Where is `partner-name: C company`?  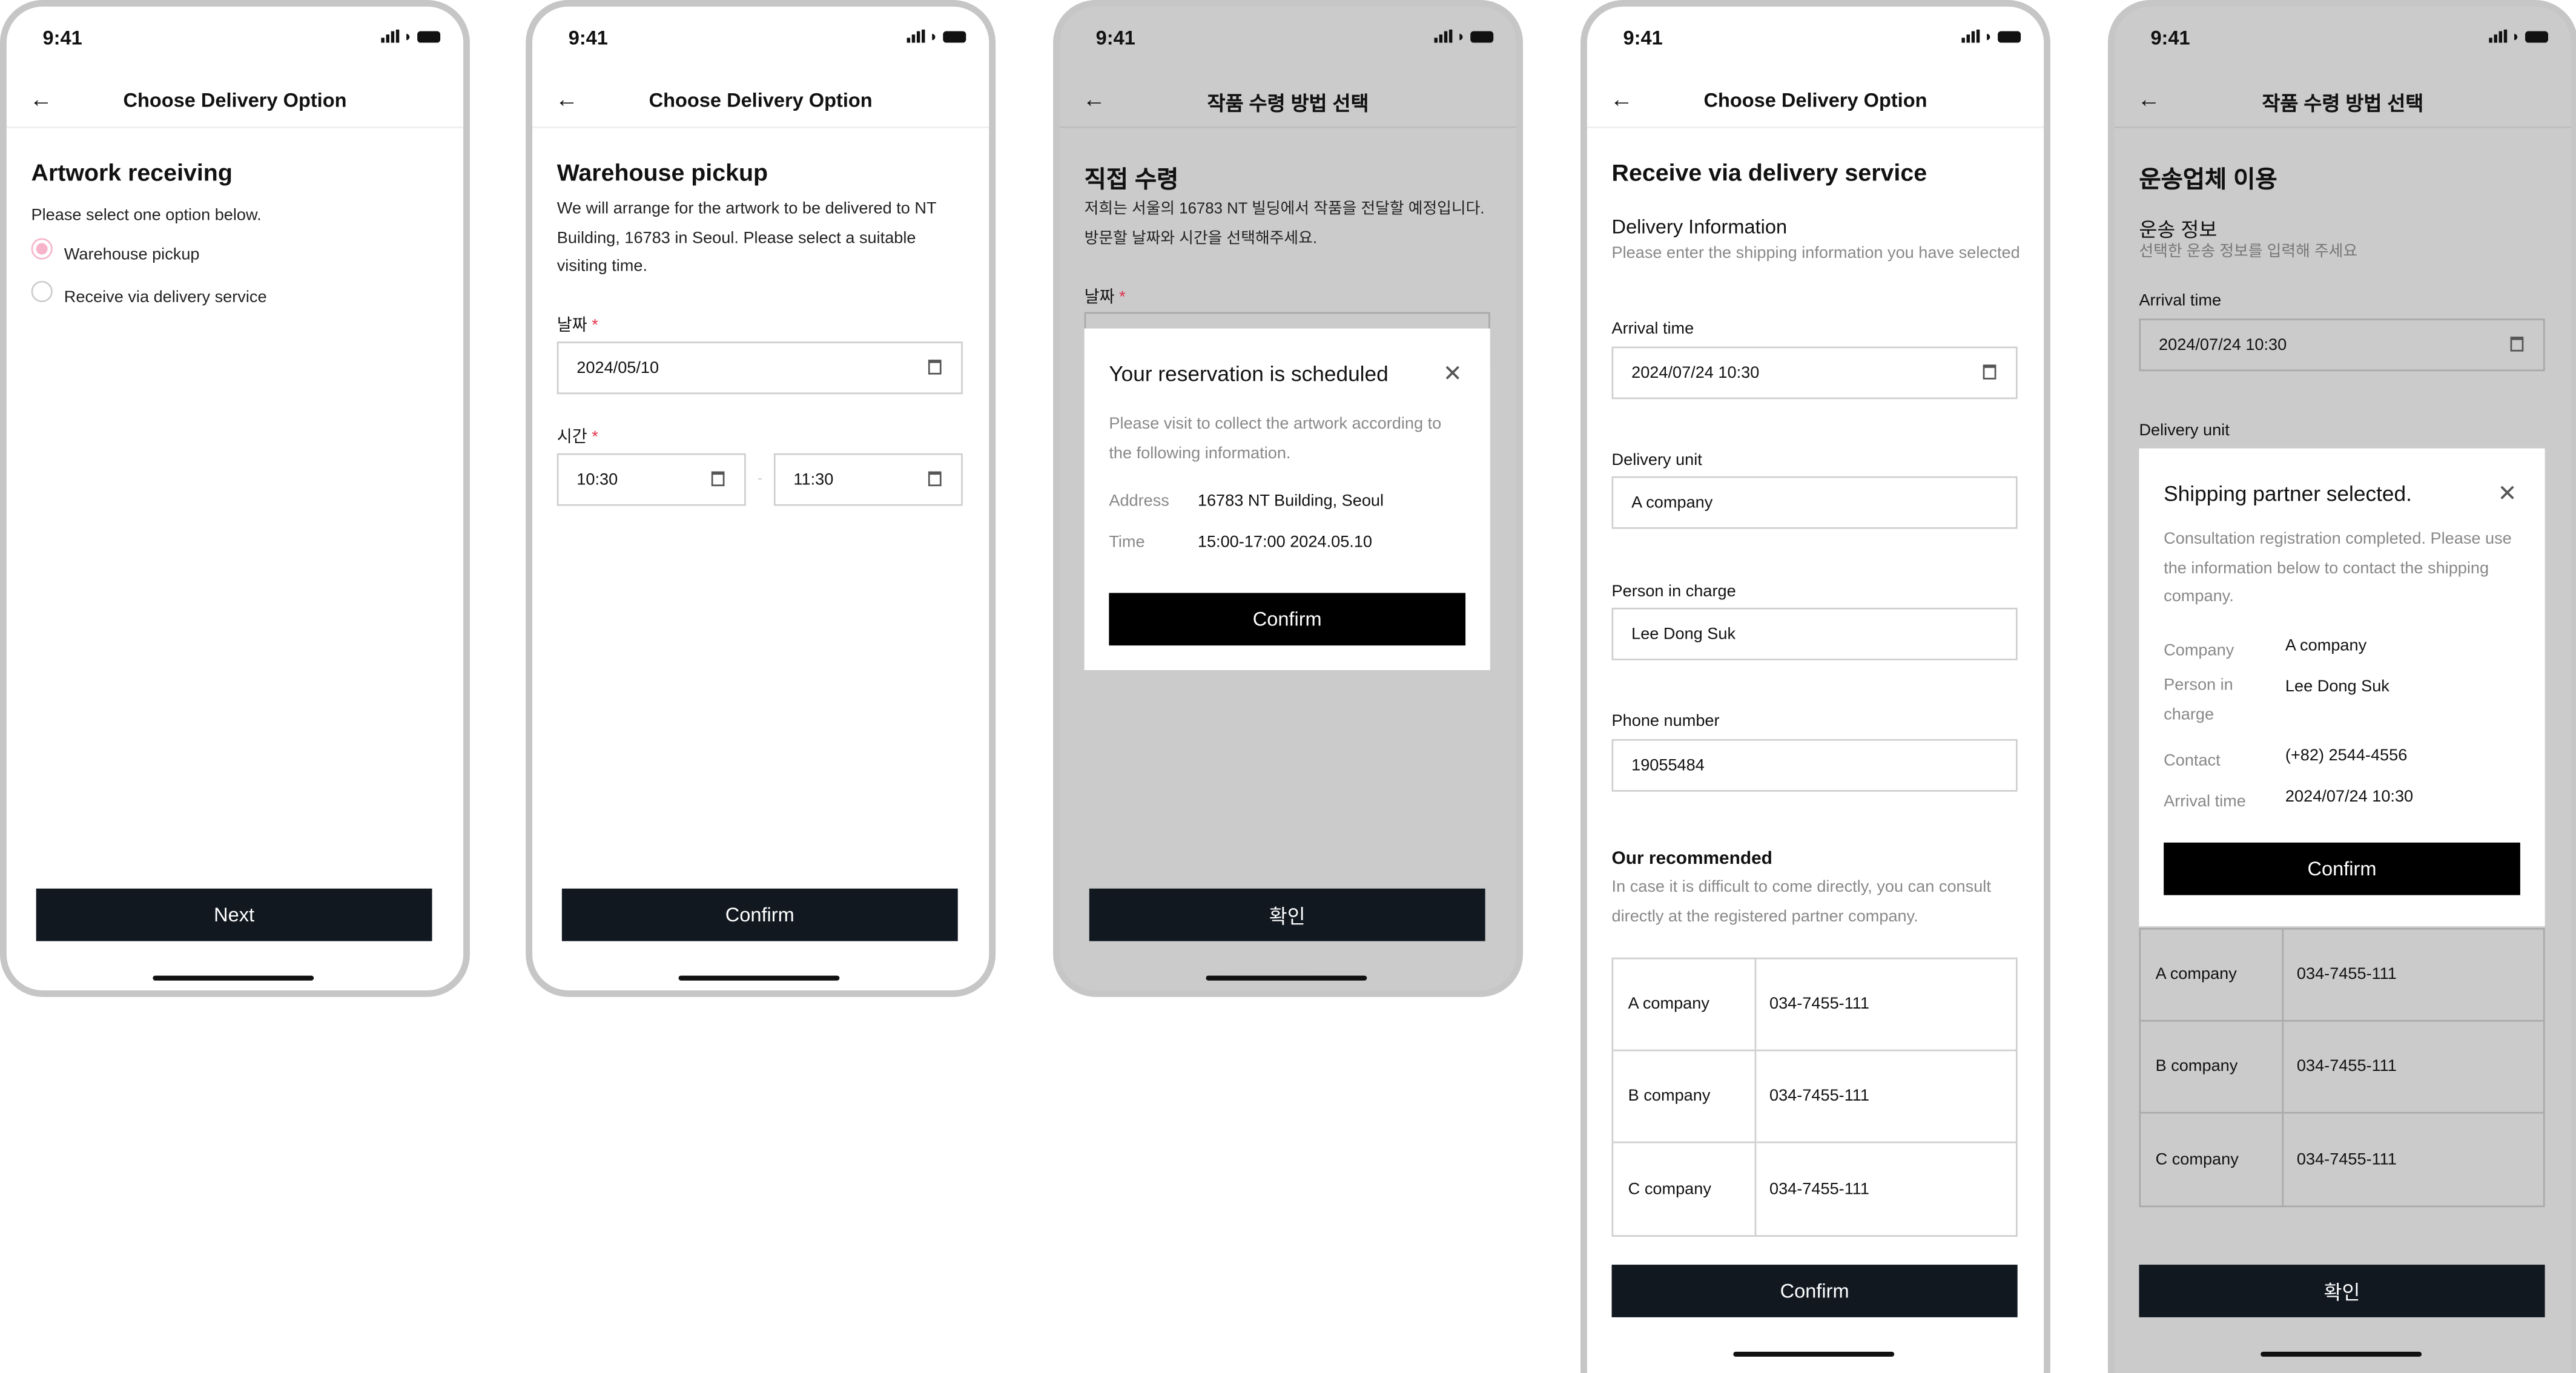 partner-name: C company is located at coordinates (1685, 1189).